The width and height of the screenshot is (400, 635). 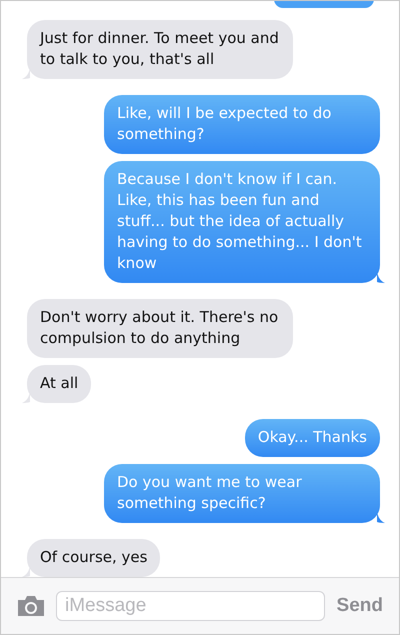 I want to click on message-bubble: Like, will I be expected to do something?, so click(x=242, y=124).